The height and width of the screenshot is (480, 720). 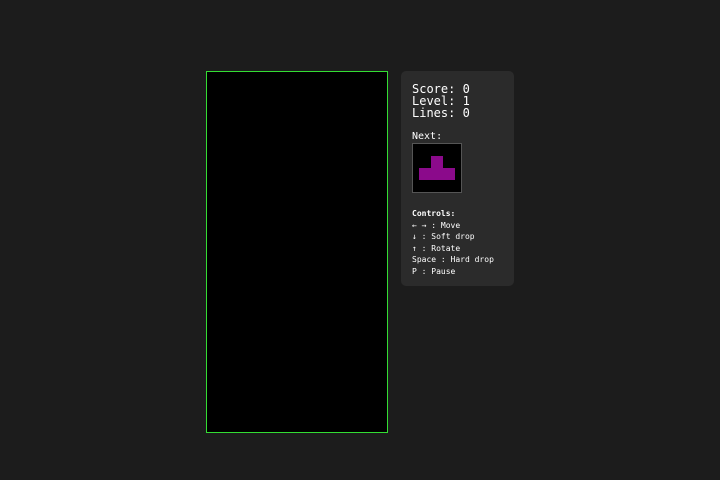 I want to click on lines-display: Lines: 0, so click(x=441, y=113).